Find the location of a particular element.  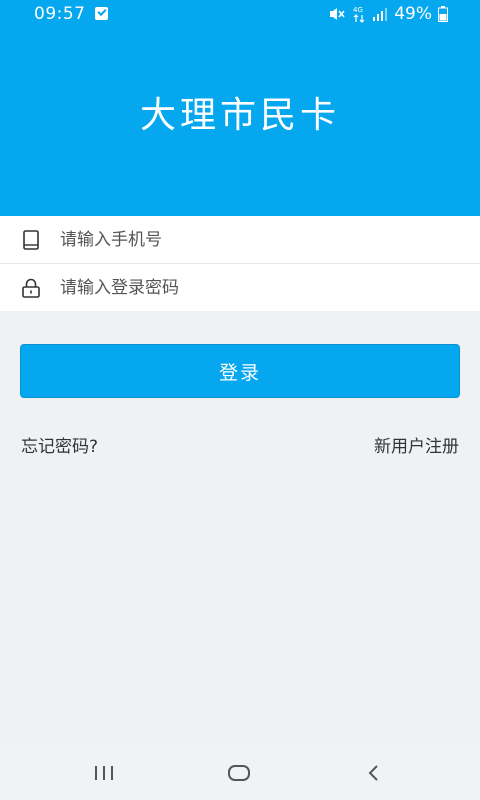

status-time: 09:57 is located at coordinates (60, 14).